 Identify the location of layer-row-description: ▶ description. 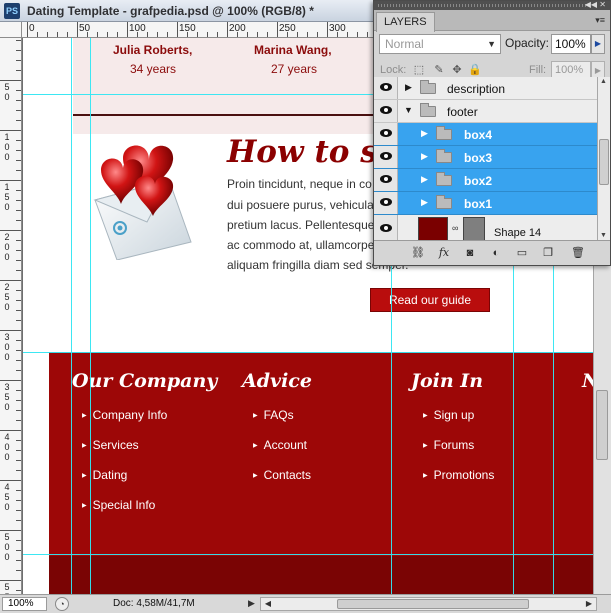
(485, 88).